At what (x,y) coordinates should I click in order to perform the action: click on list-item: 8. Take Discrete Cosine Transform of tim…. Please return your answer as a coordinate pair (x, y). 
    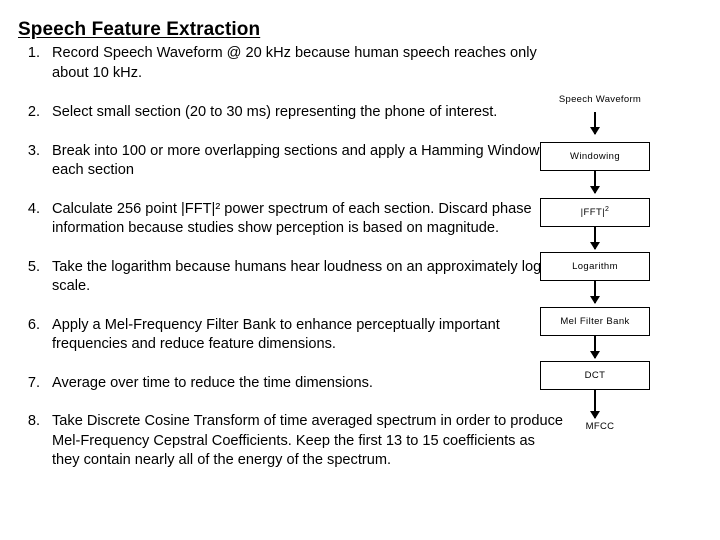
    Looking at the image, I should click on (290, 441).